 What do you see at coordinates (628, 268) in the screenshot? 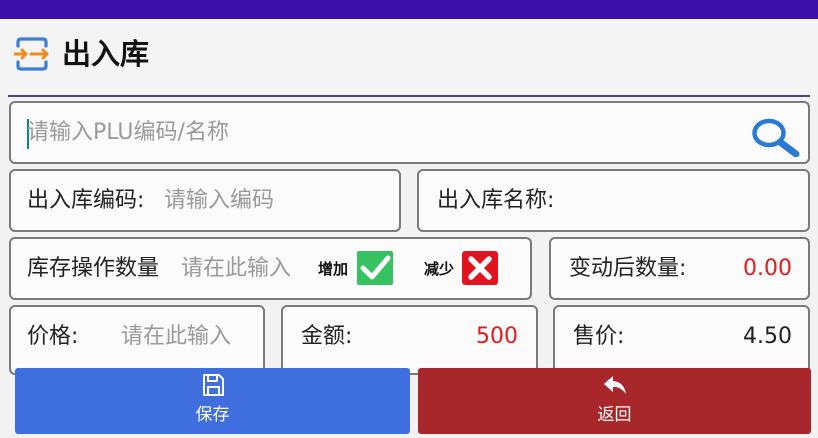
I see `after-quantity-label: 变动后数量:` at bounding box center [628, 268].